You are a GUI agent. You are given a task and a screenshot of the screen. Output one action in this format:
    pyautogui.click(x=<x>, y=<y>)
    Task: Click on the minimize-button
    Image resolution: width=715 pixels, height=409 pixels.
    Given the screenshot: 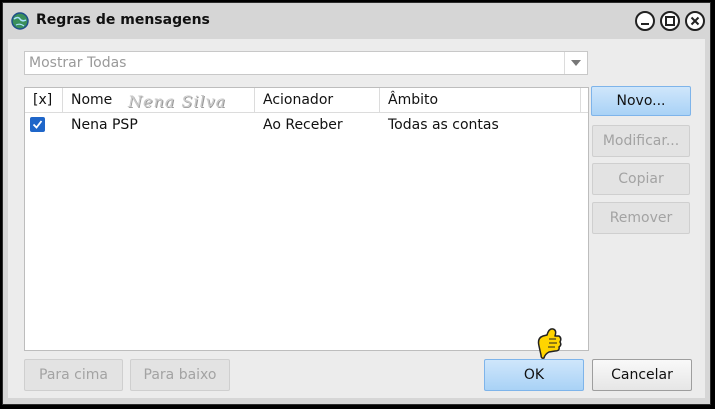 What is the action you would take?
    pyautogui.click(x=645, y=21)
    